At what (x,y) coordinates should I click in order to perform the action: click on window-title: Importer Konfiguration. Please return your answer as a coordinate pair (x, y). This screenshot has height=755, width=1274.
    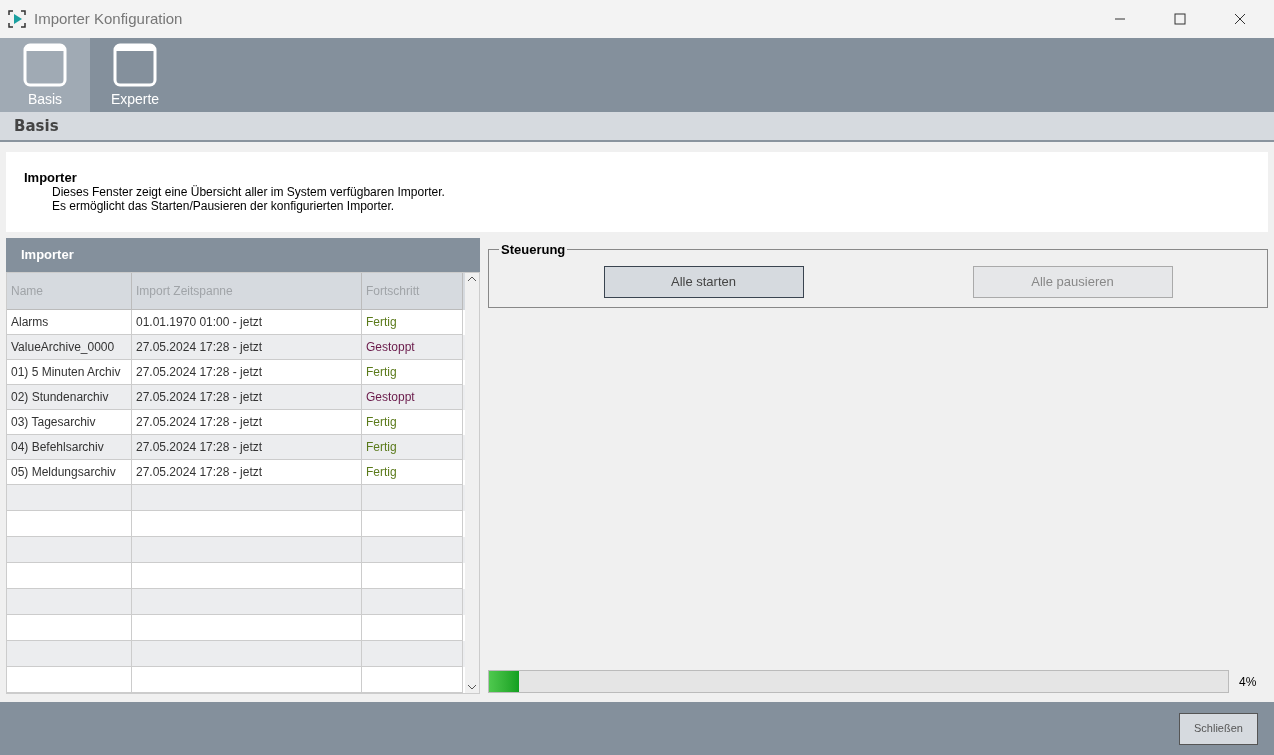
    Looking at the image, I should click on (108, 18).